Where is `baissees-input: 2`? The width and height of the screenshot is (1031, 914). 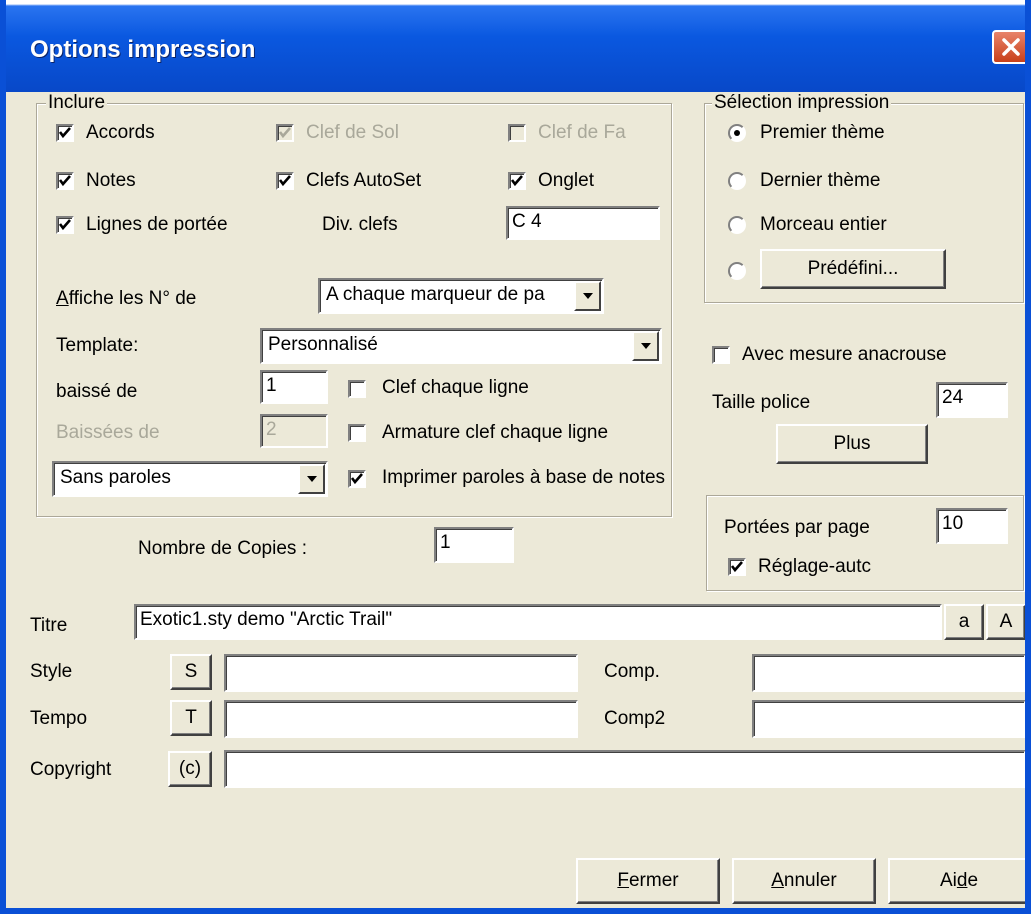 baissees-input: 2 is located at coordinates (294, 431).